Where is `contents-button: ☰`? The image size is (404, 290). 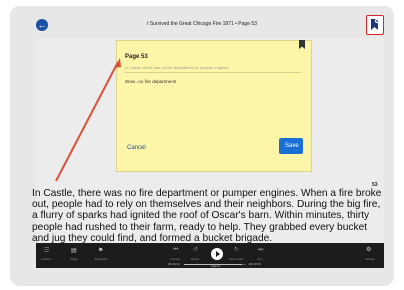 contents-button: ☰ is located at coordinates (46, 250).